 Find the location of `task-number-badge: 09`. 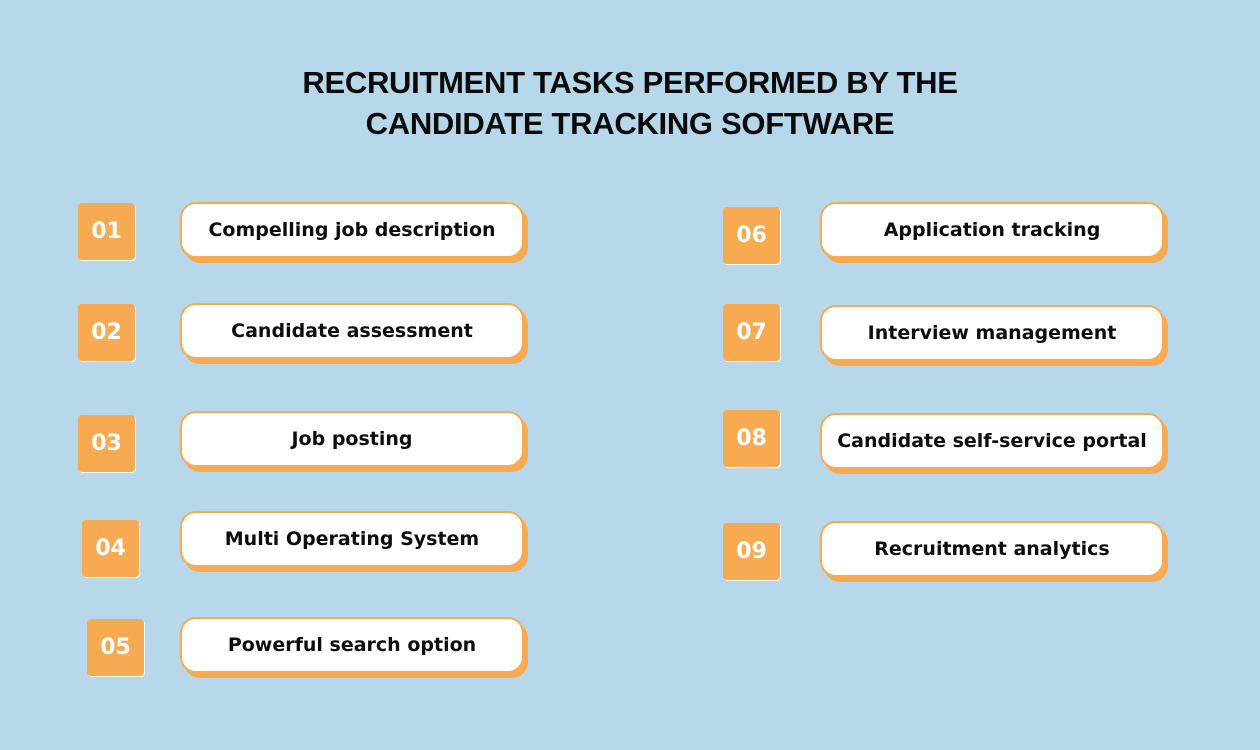

task-number-badge: 09 is located at coordinates (751, 551).